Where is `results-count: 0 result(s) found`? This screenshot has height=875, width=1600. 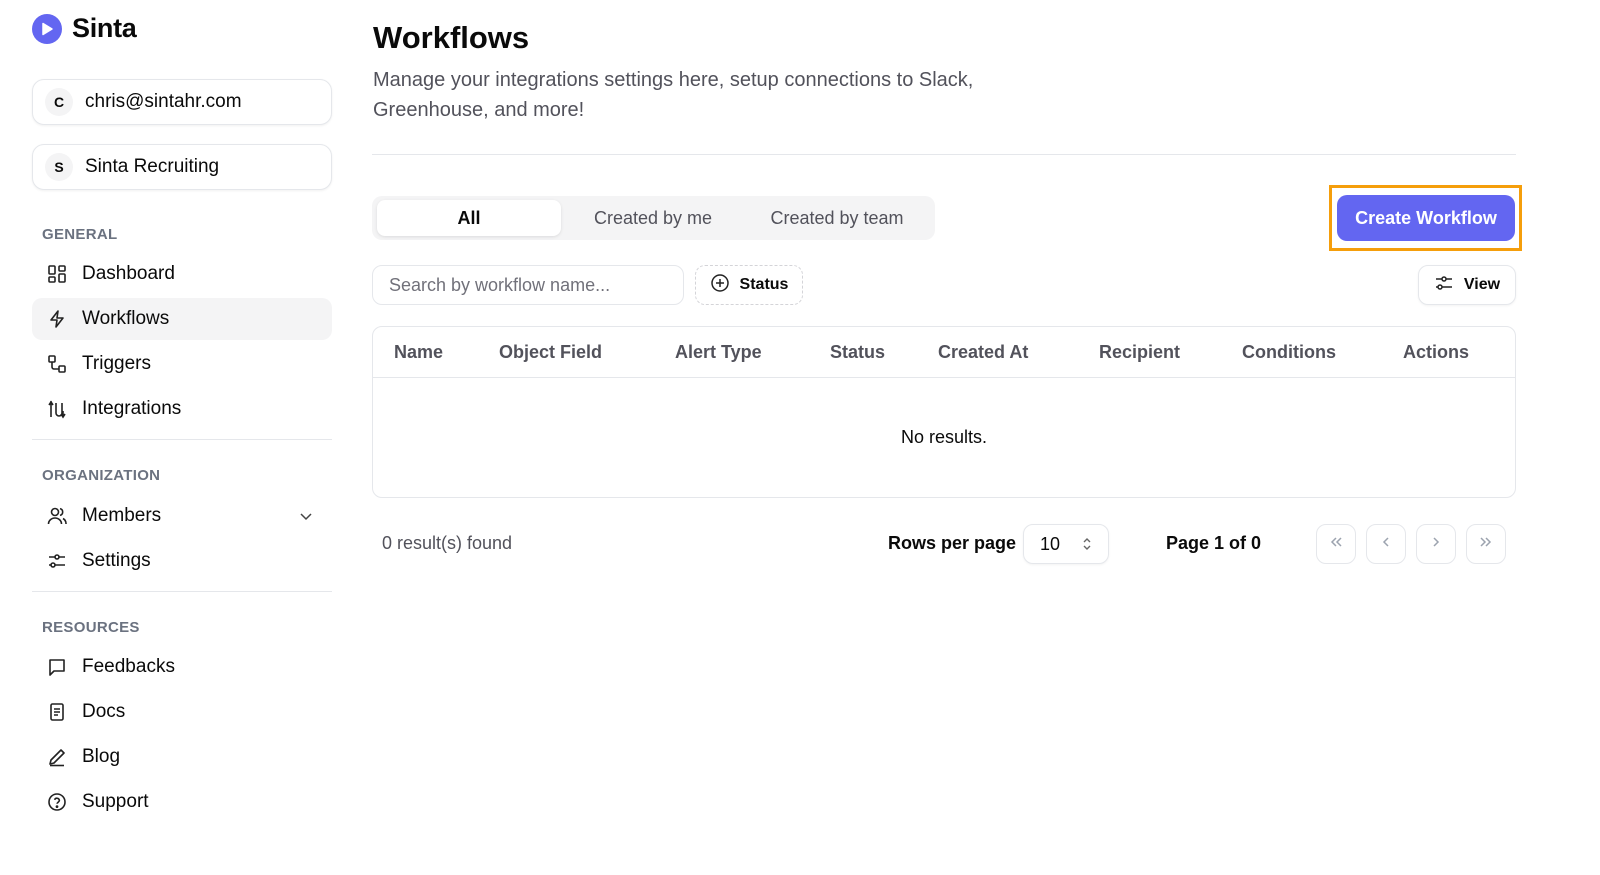
results-count: 0 result(s) found is located at coordinates (447, 543).